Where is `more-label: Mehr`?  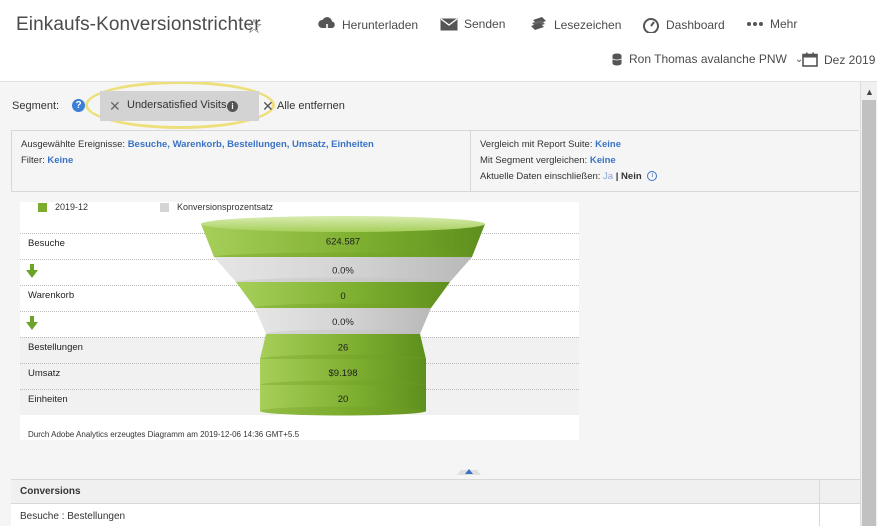
more-label: Mehr is located at coordinates (784, 24).